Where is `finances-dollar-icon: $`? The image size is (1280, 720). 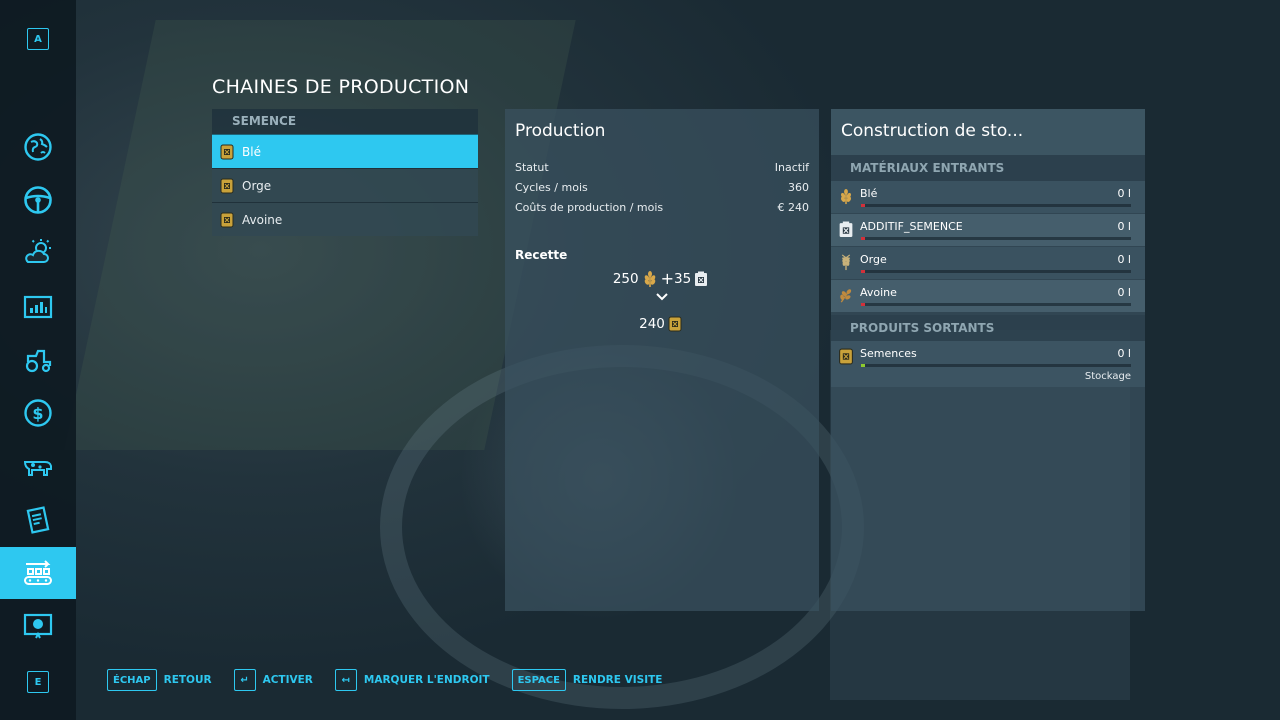
finances-dollar-icon: $ is located at coordinates (38, 413).